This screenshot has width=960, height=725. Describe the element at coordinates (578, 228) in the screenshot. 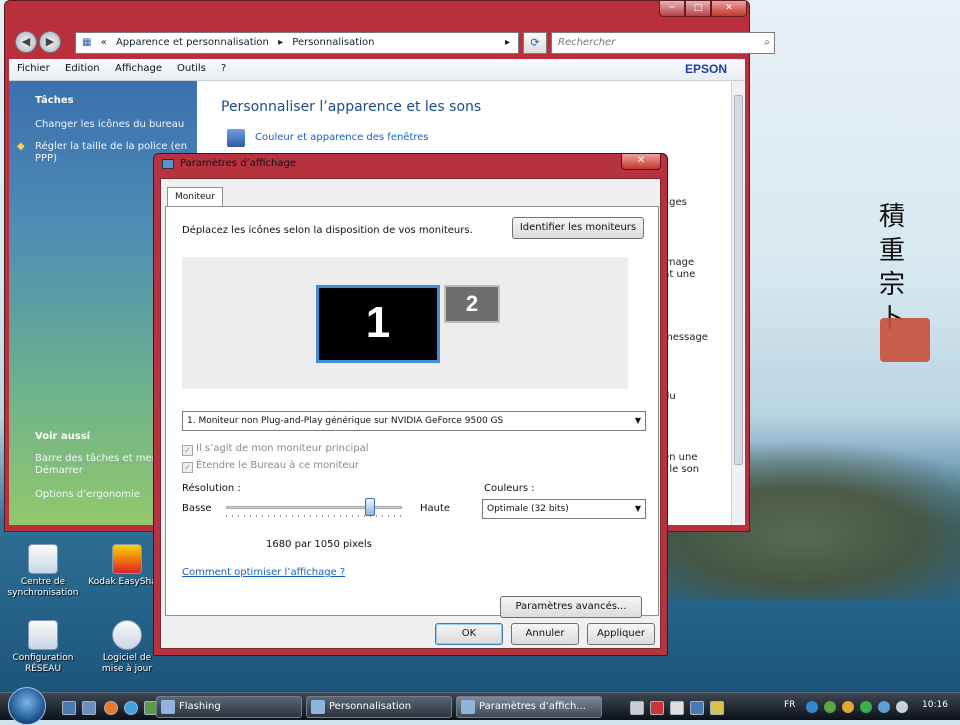

I see `identify-monitors-button: Identifier les moniteurs` at that location.